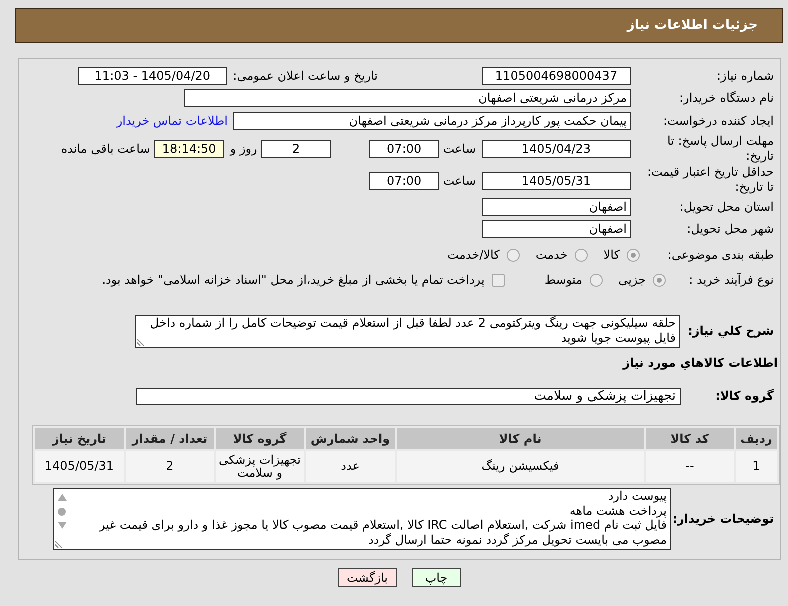 The image size is (788, 606). Describe the element at coordinates (710, 180) in the screenshot. I see `field-label: حداقل تاریخ اعتبار قیمت: تا تاریخ:` at that location.